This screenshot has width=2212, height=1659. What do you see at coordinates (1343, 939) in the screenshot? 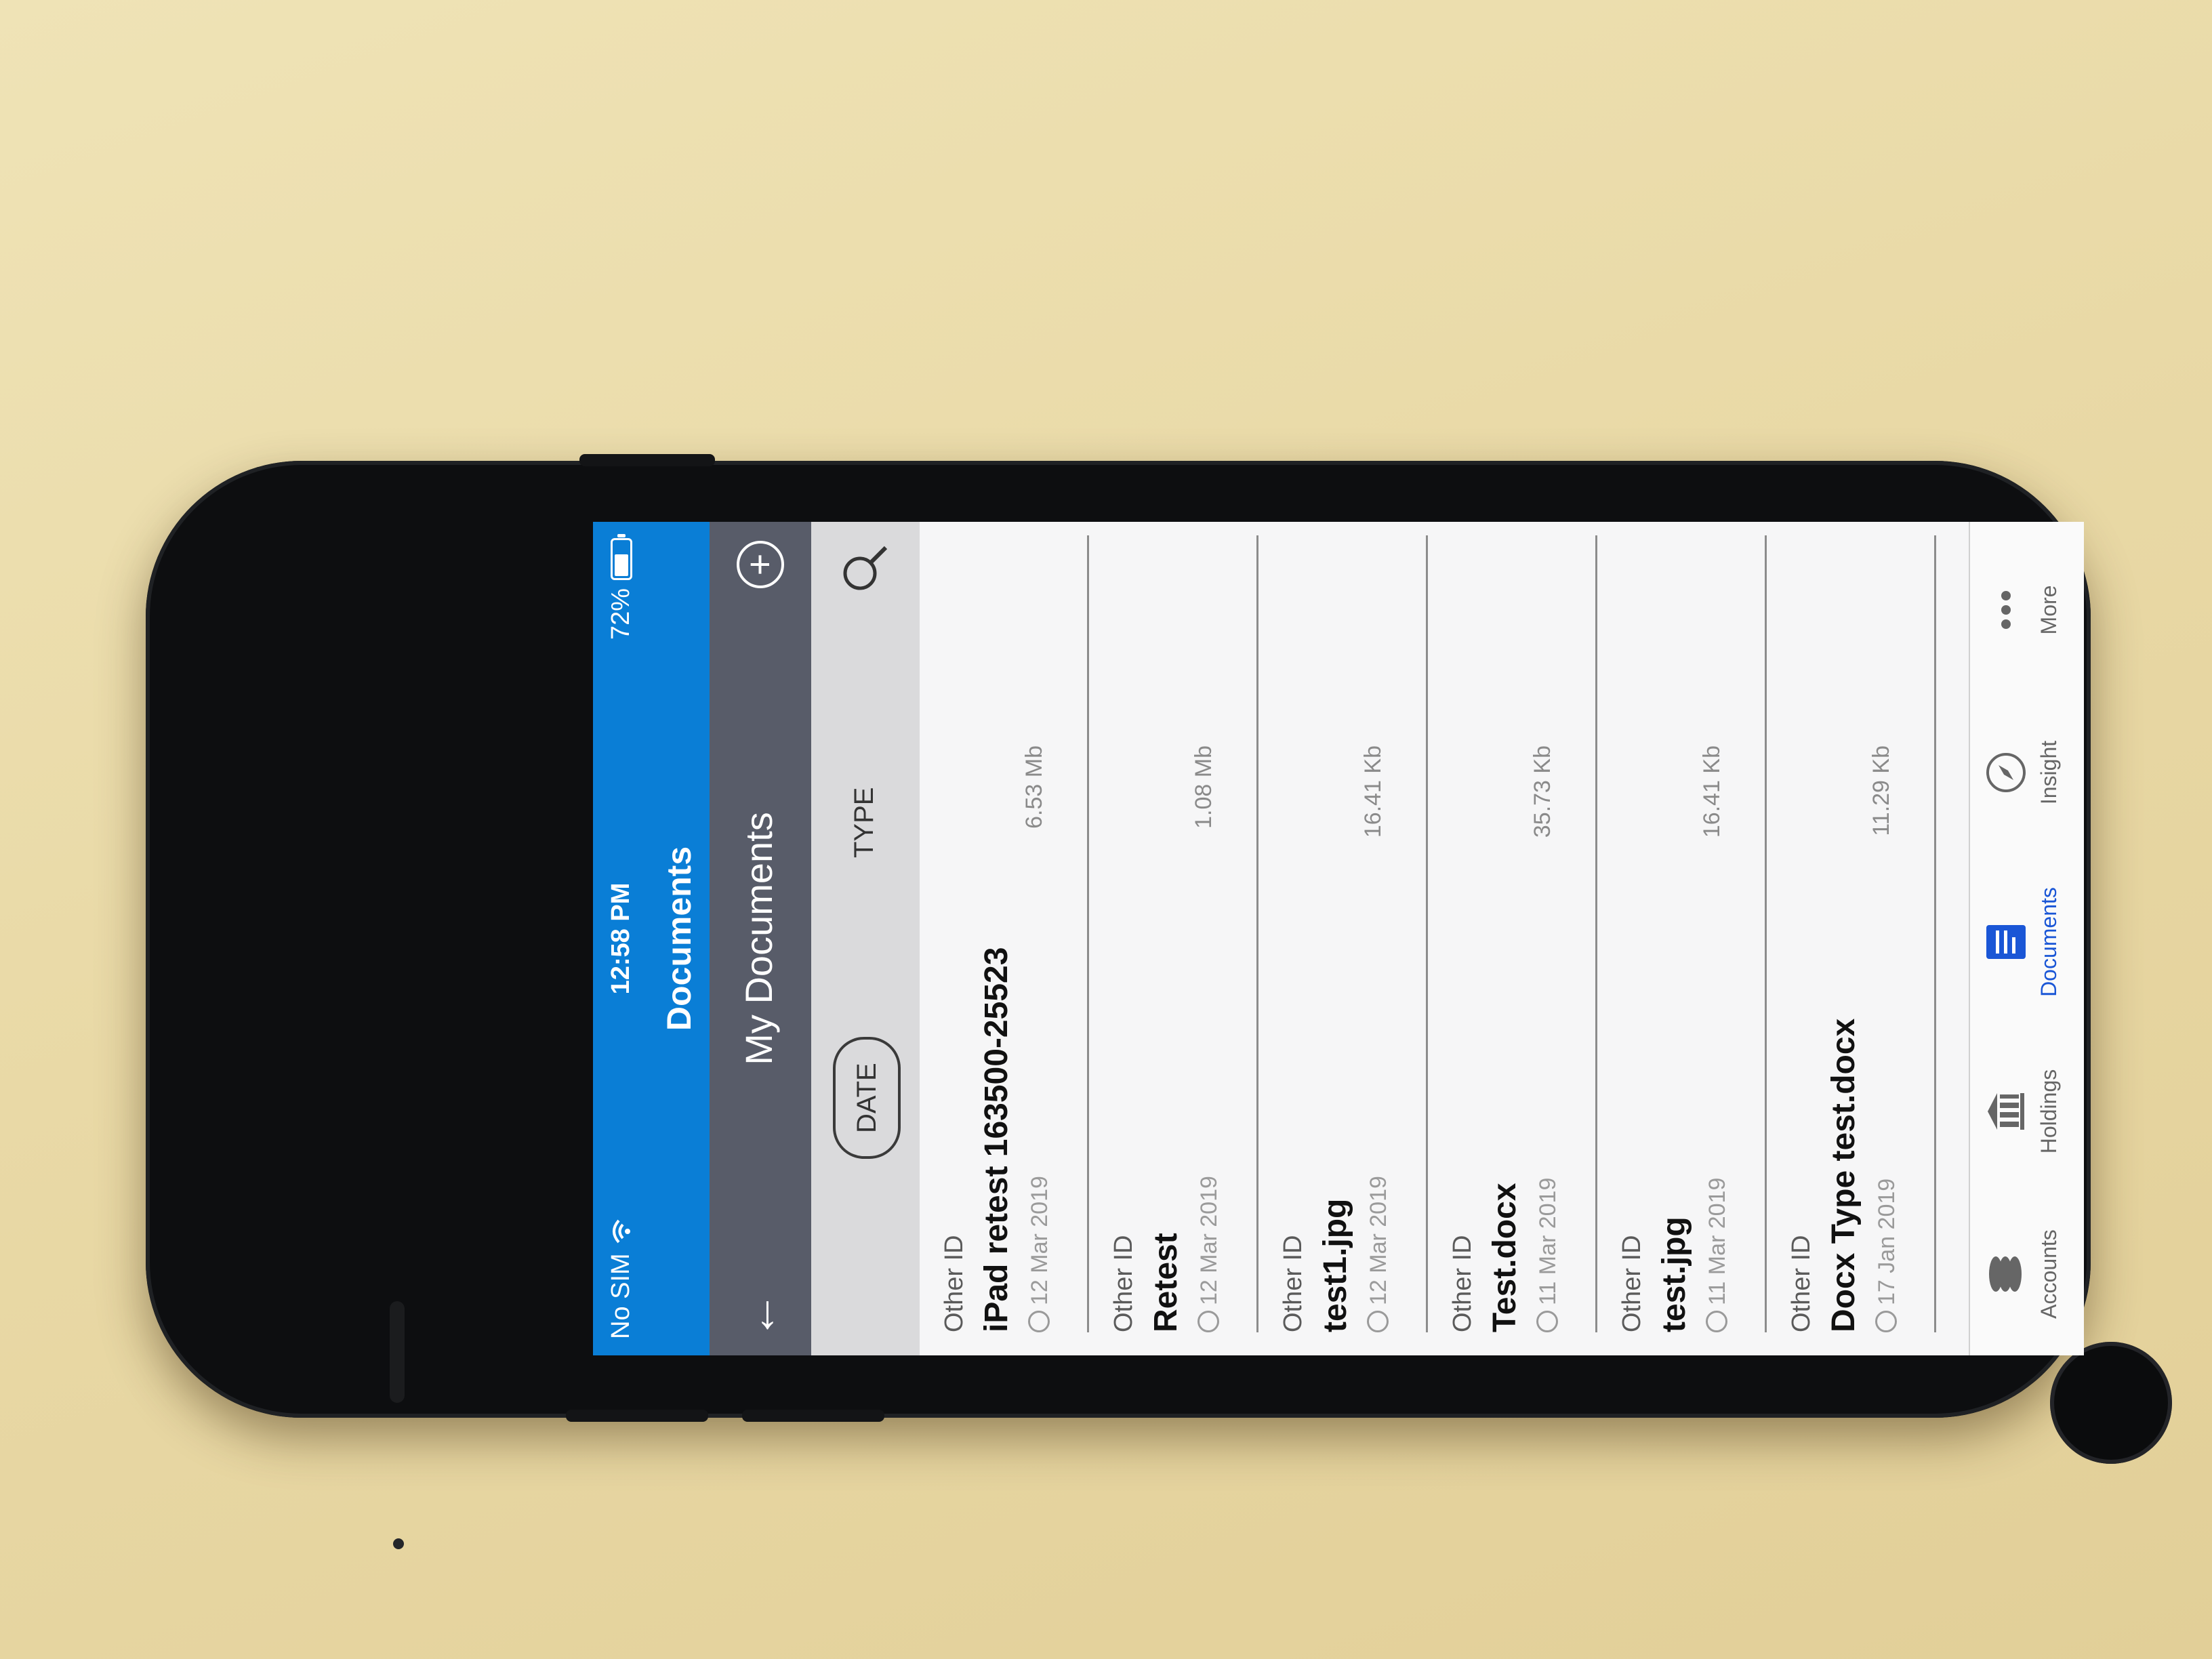
I see `list-item: Other ID test1.jpg 12 Mar 2019 16.41 Kb` at bounding box center [1343, 939].